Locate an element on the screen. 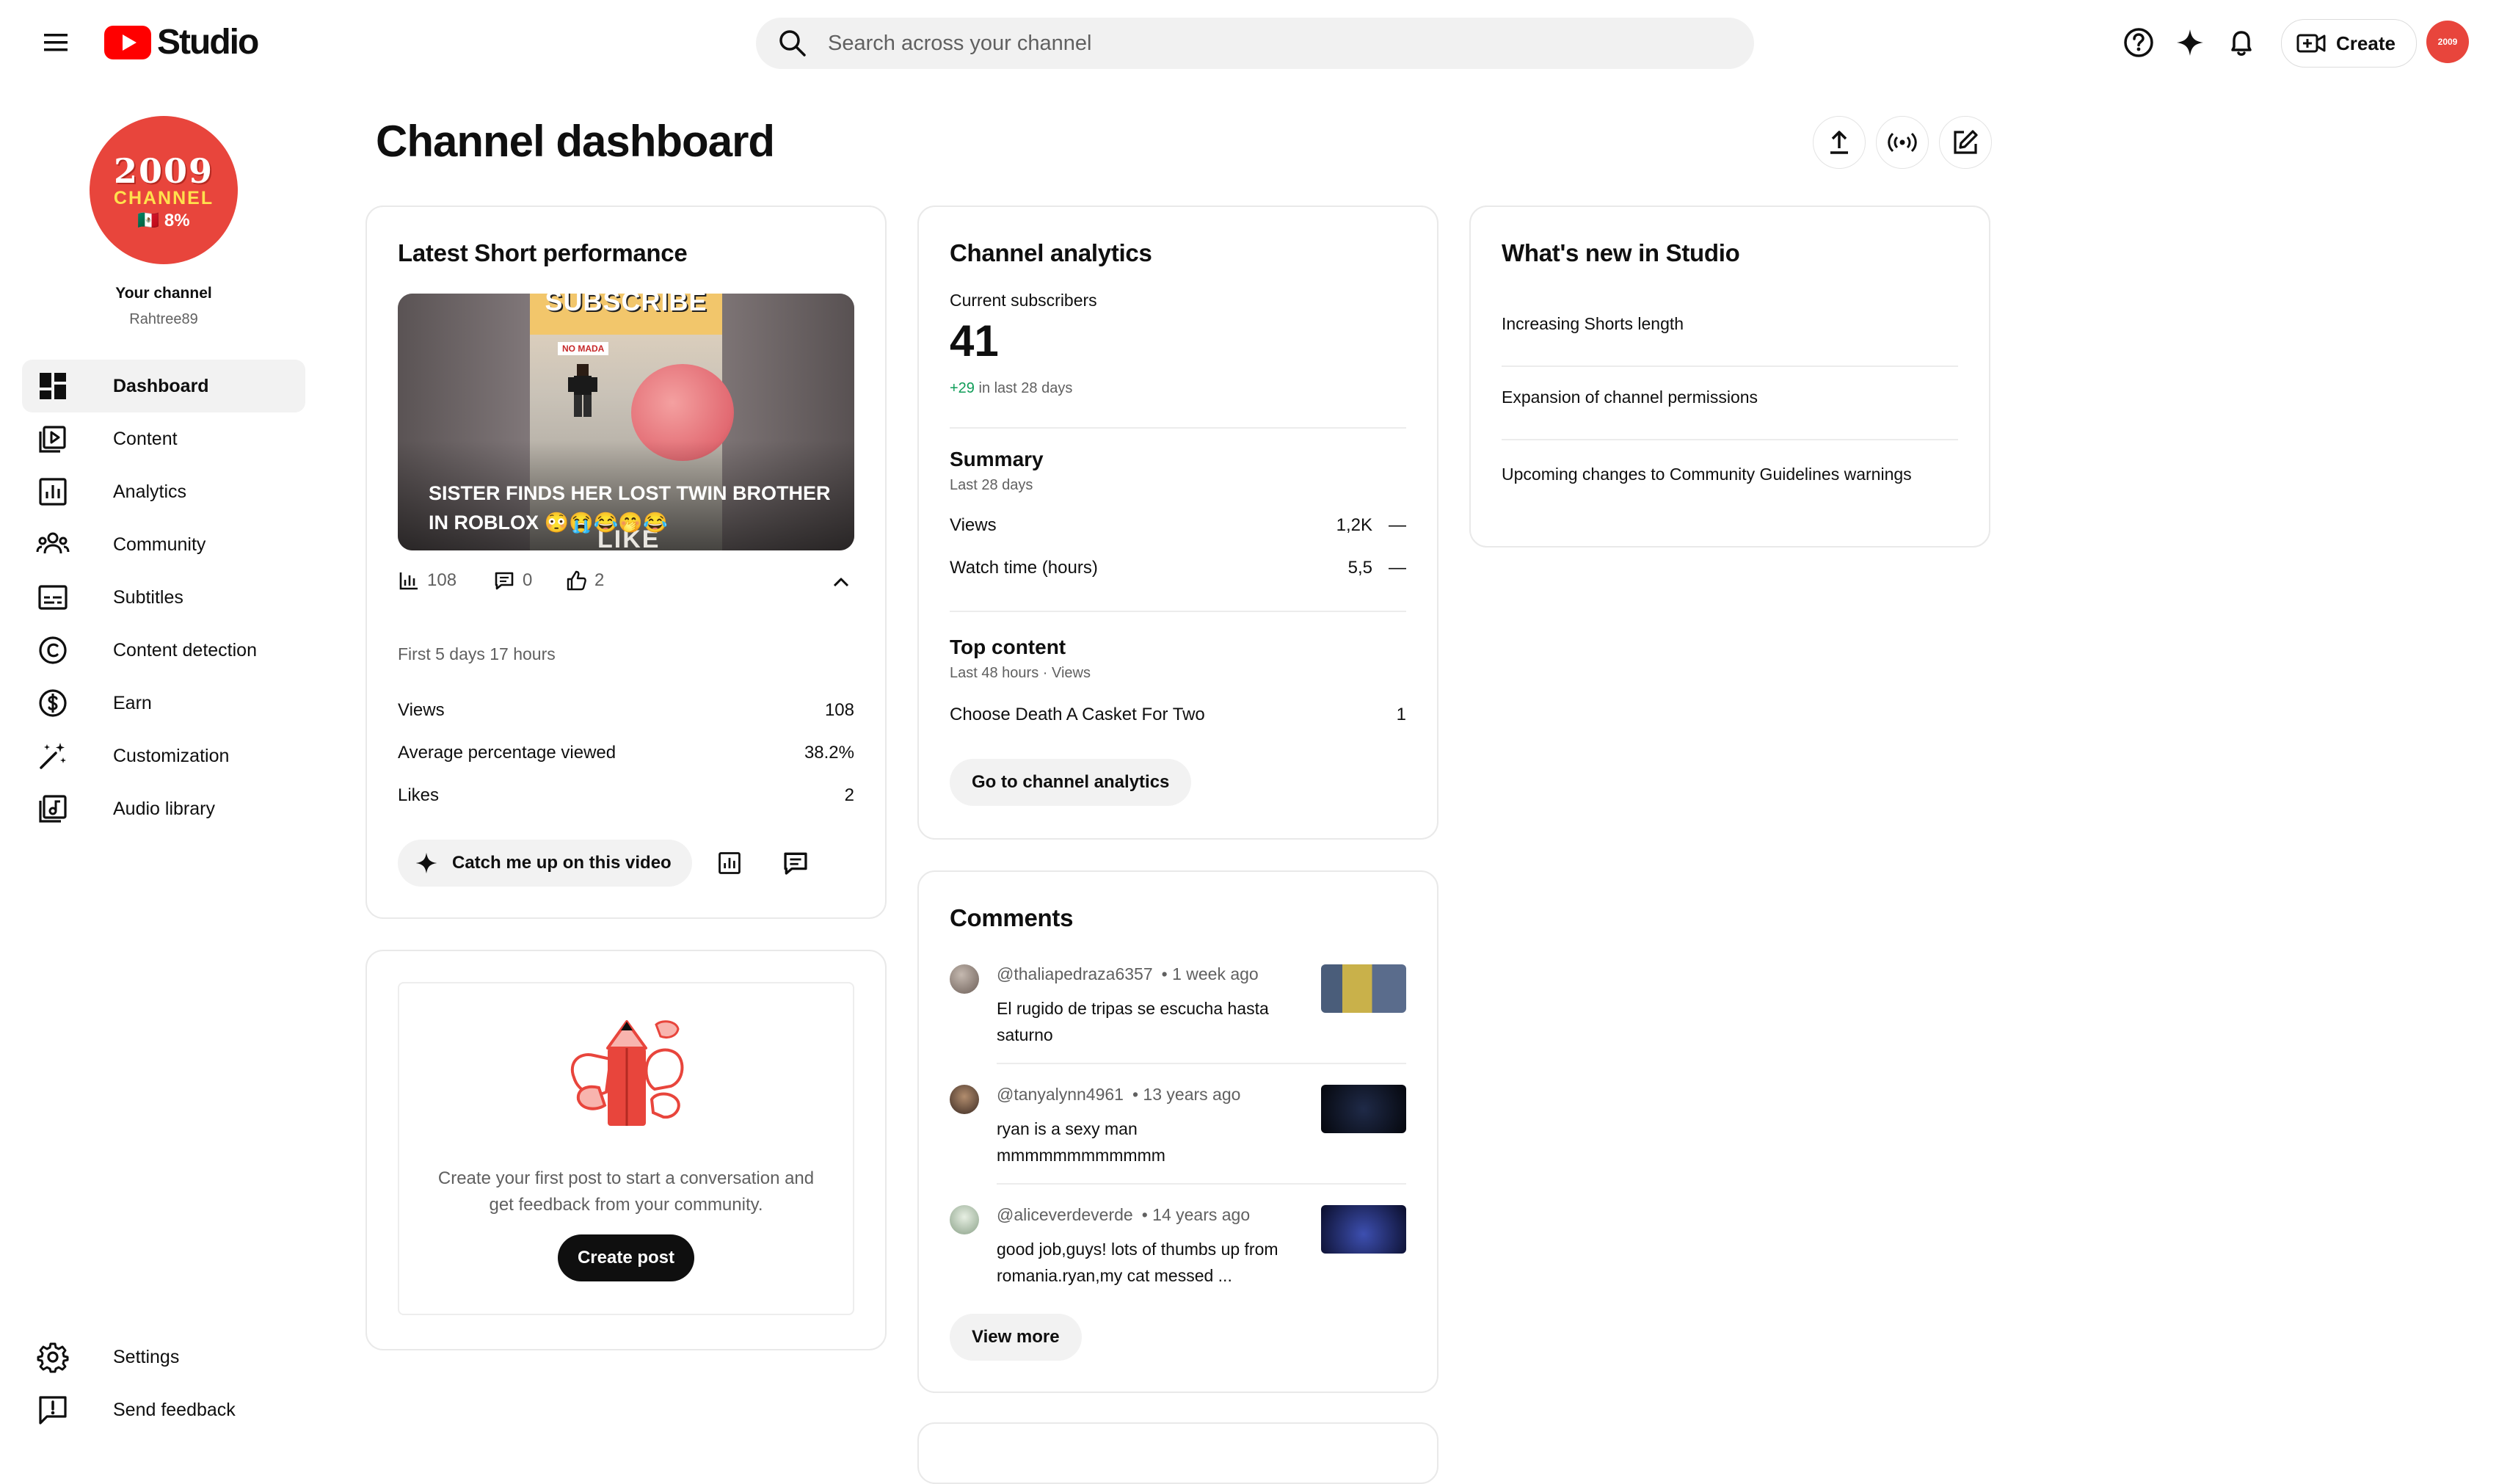 This screenshot has width=2510, height=1484. sidebar-item-send-feedback: Send feedback is located at coordinates (163, 1409).